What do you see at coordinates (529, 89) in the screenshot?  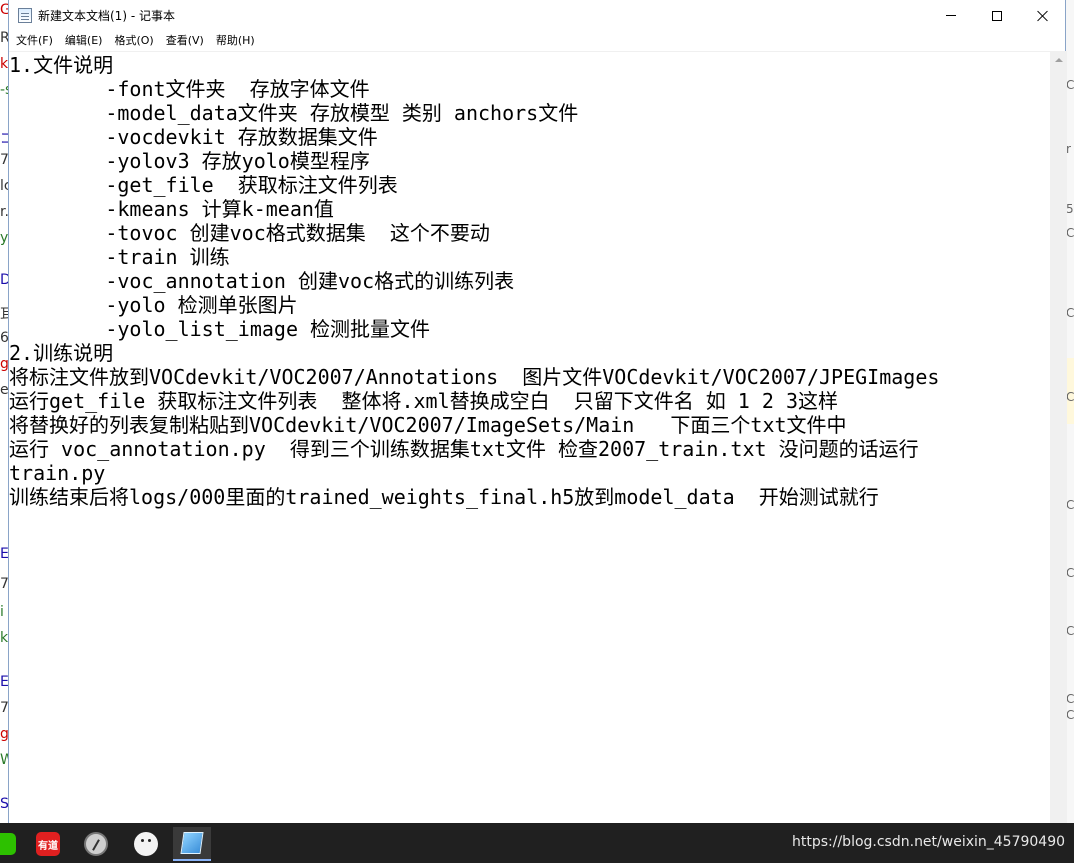 I see `text-line: -font文件夹 存放字体文件` at bounding box center [529, 89].